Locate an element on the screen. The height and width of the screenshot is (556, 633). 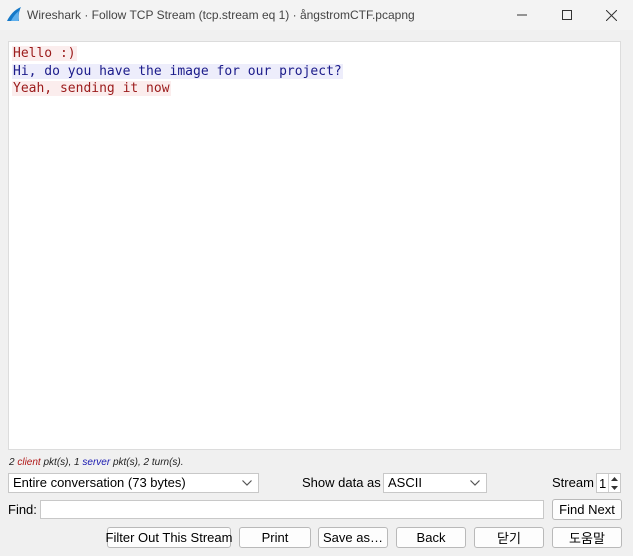
stream-number-value: 1 is located at coordinates (603, 483).